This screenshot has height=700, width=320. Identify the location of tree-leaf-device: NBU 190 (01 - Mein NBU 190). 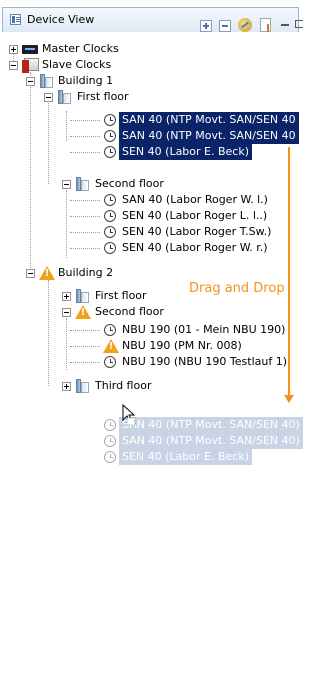
(150, 330).